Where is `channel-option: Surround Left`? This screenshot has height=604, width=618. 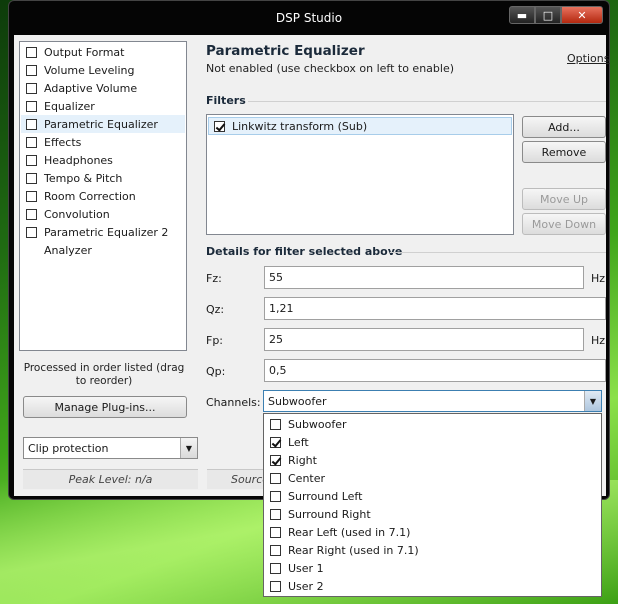
channel-option: Surround Left is located at coordinates (433, 496).